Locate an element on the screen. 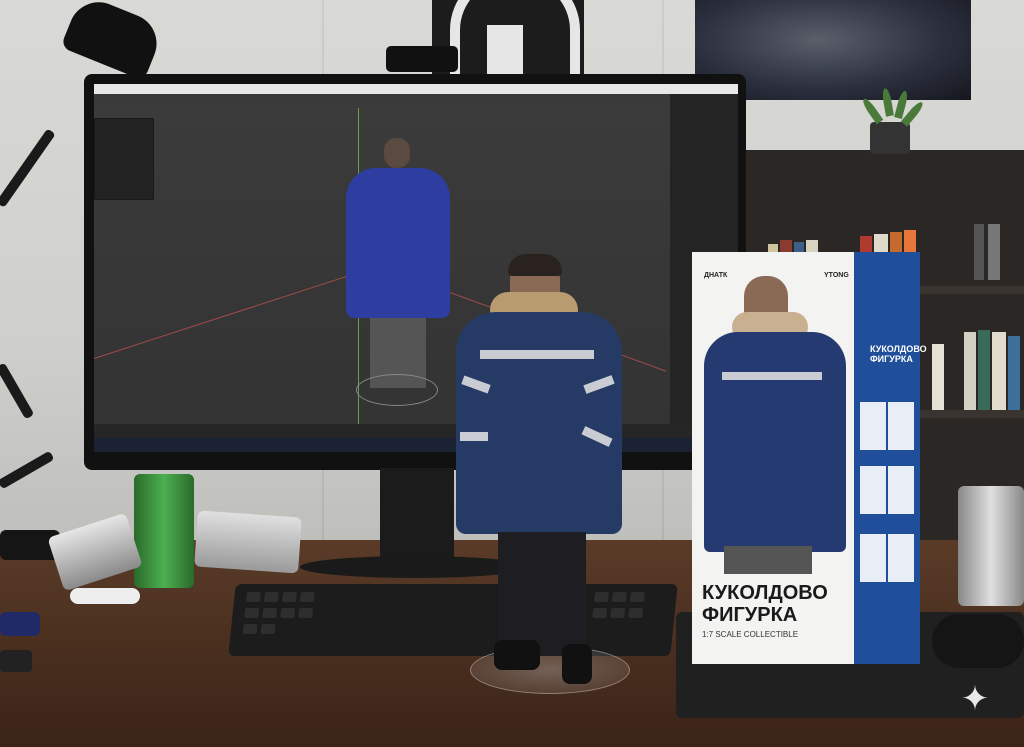 This screenshot has height=747, width=1024. plant-pot is located at coordinates (890, 138).